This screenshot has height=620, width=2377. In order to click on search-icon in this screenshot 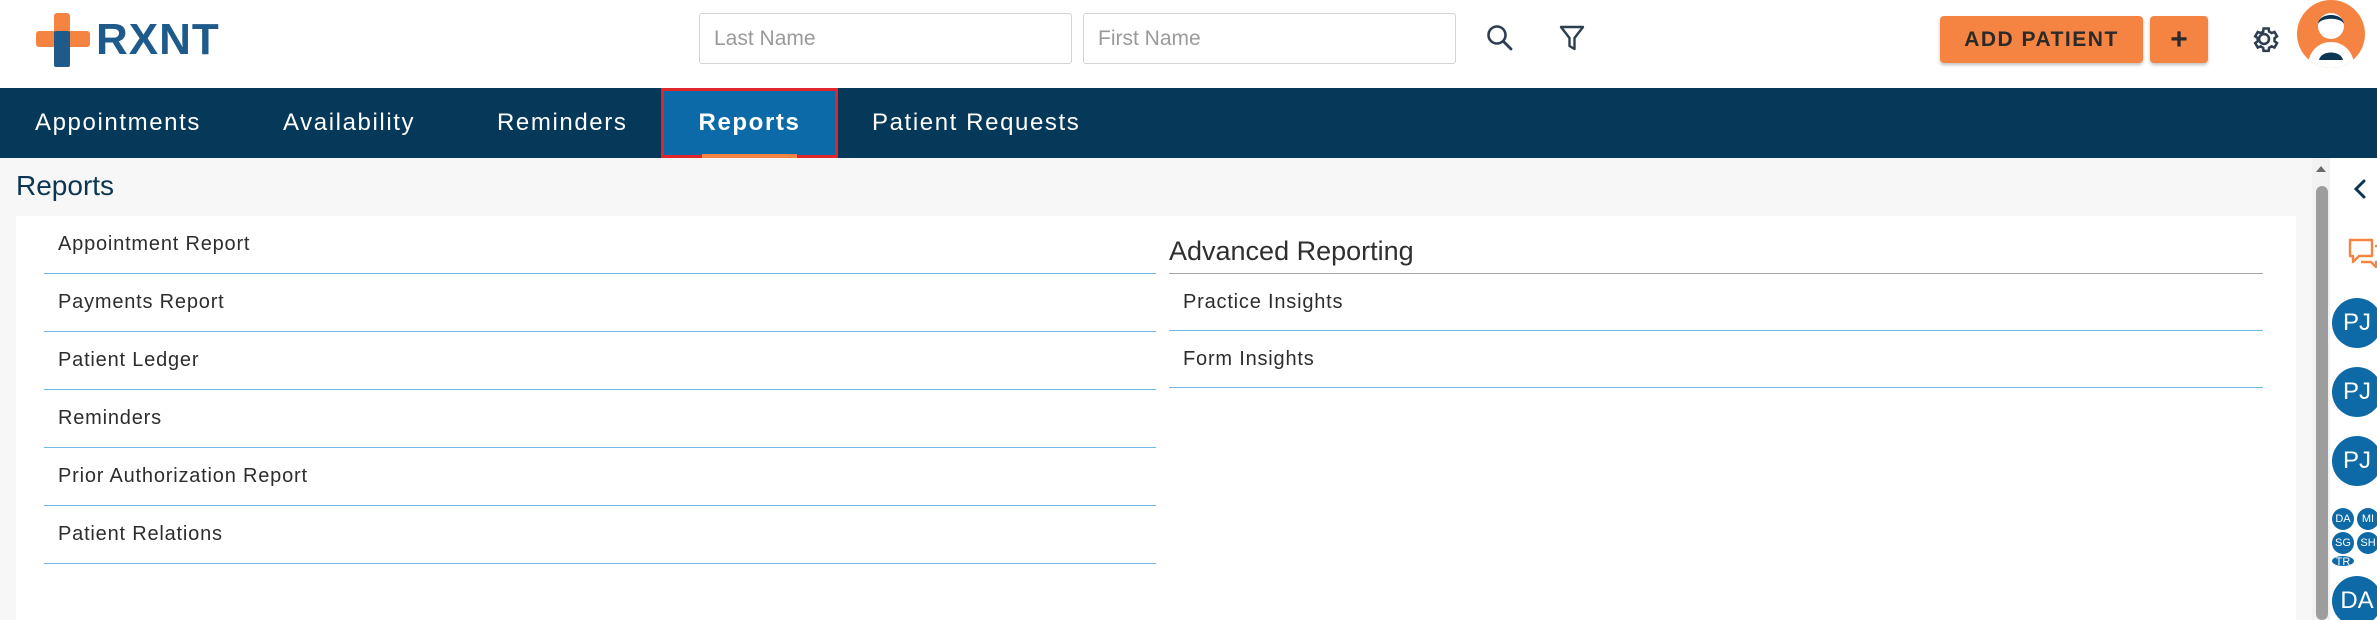, I will do `click(1500, 38)`.